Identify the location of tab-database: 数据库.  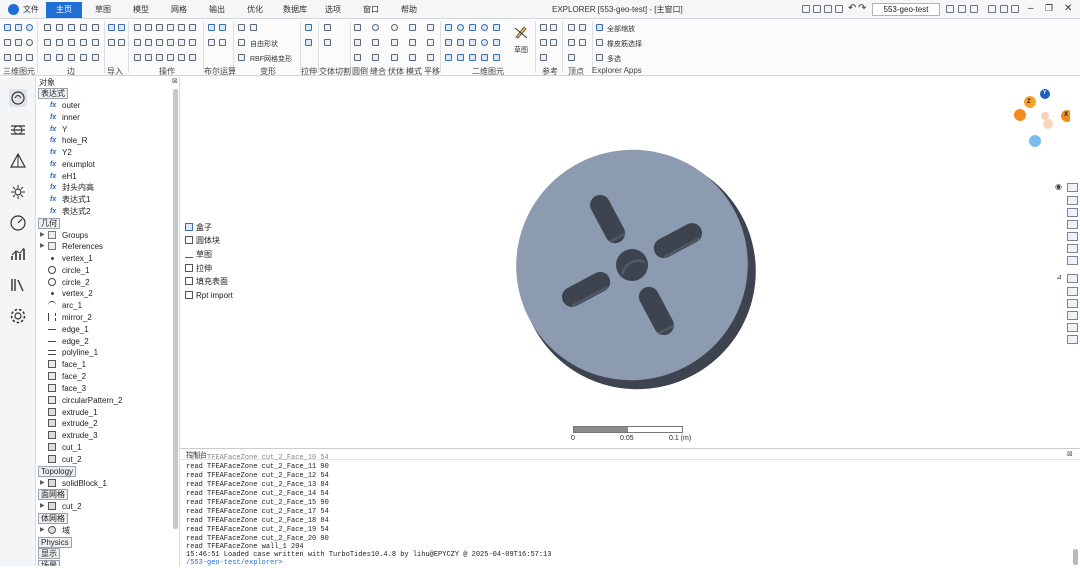
(295, 10).